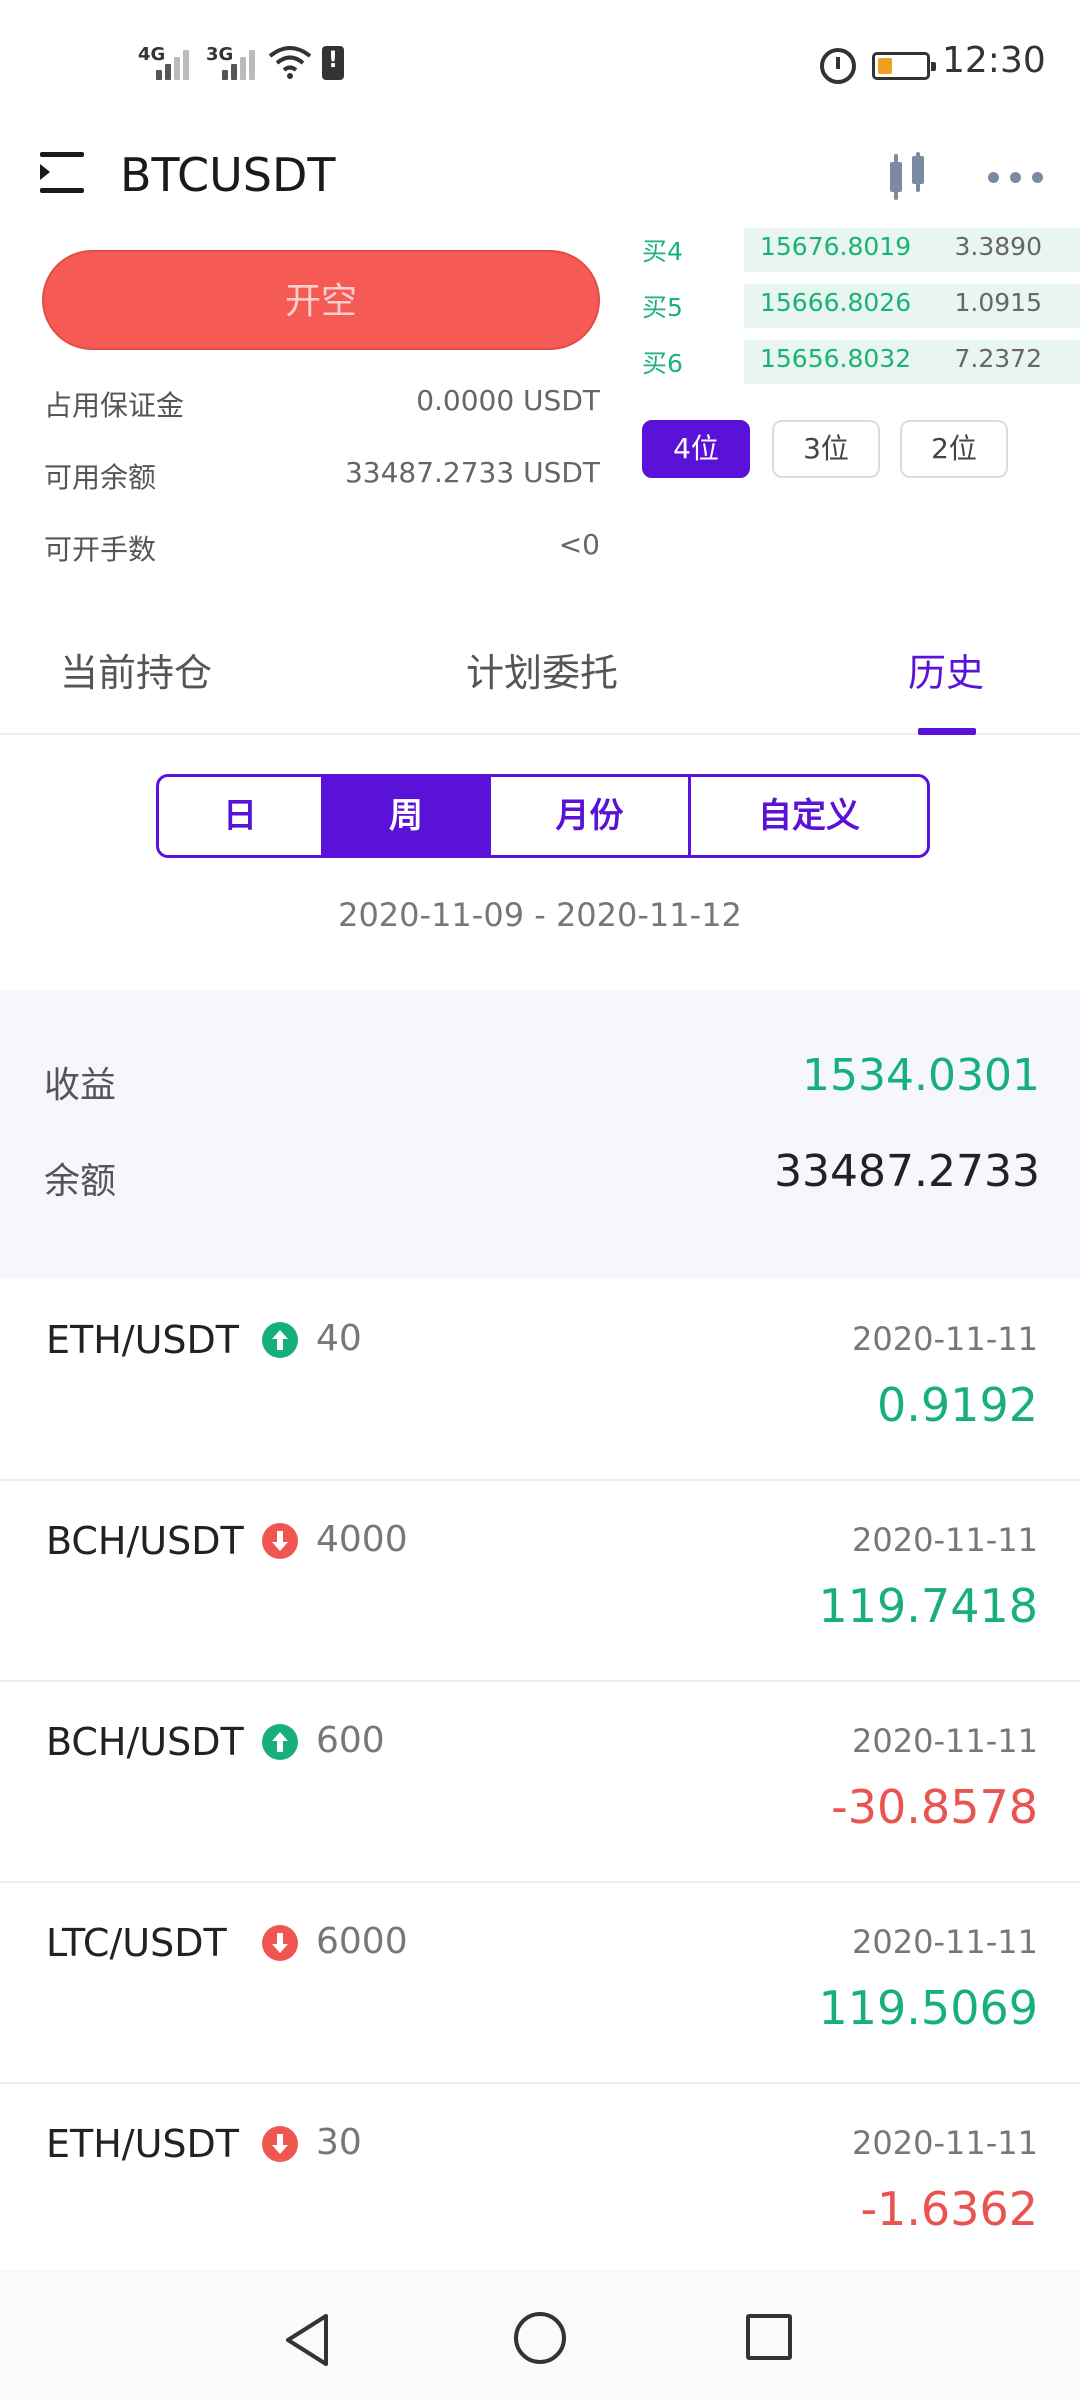 The width and height of the screenshot is (1080, 2400). I want to click on orderbook-row: 买4 15676.8019 3.3890, so click(861, 250).